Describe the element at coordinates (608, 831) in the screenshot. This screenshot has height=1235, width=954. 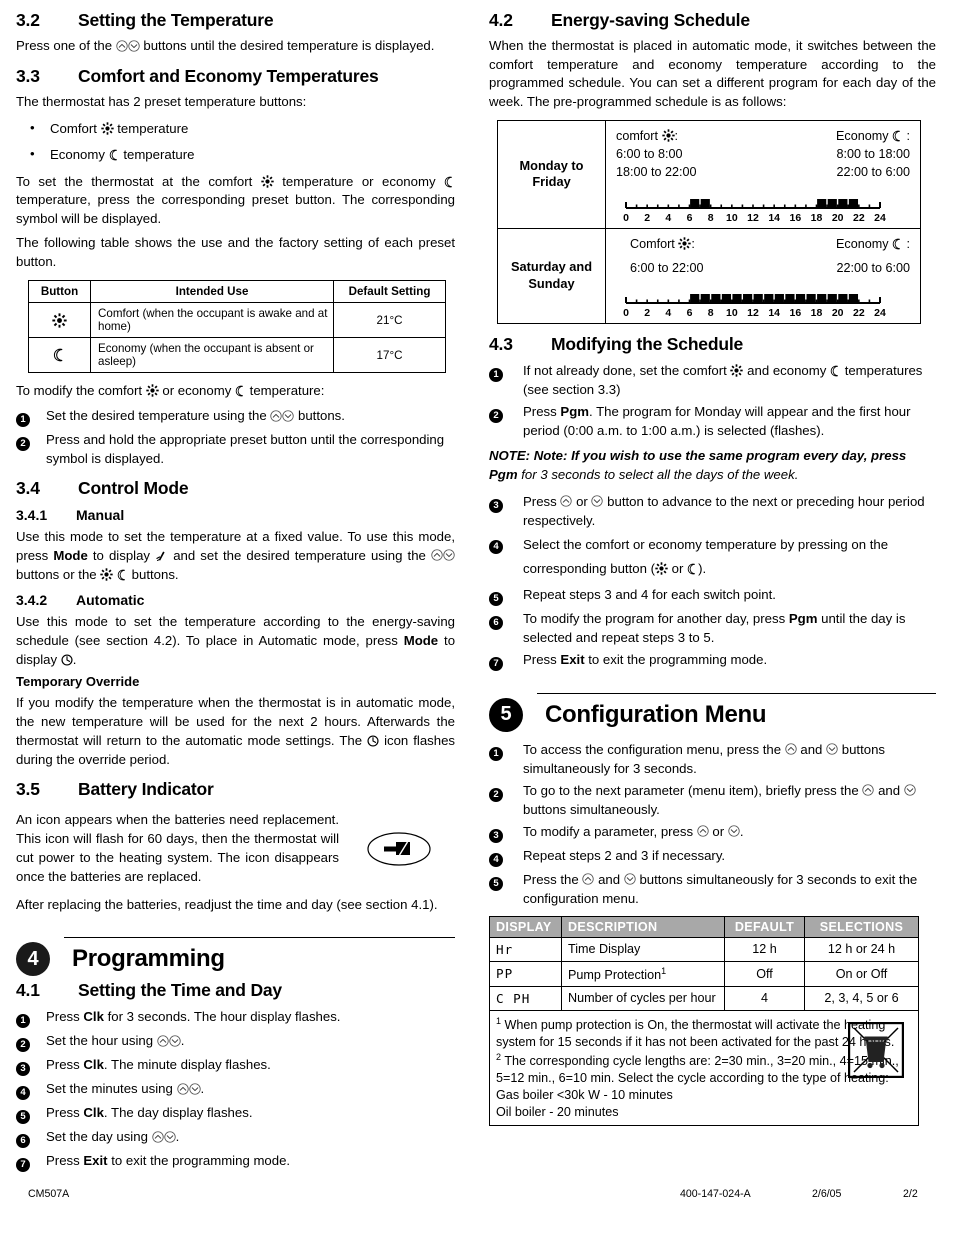
I see `text-fragment: To modify a parameter, press` at that location.